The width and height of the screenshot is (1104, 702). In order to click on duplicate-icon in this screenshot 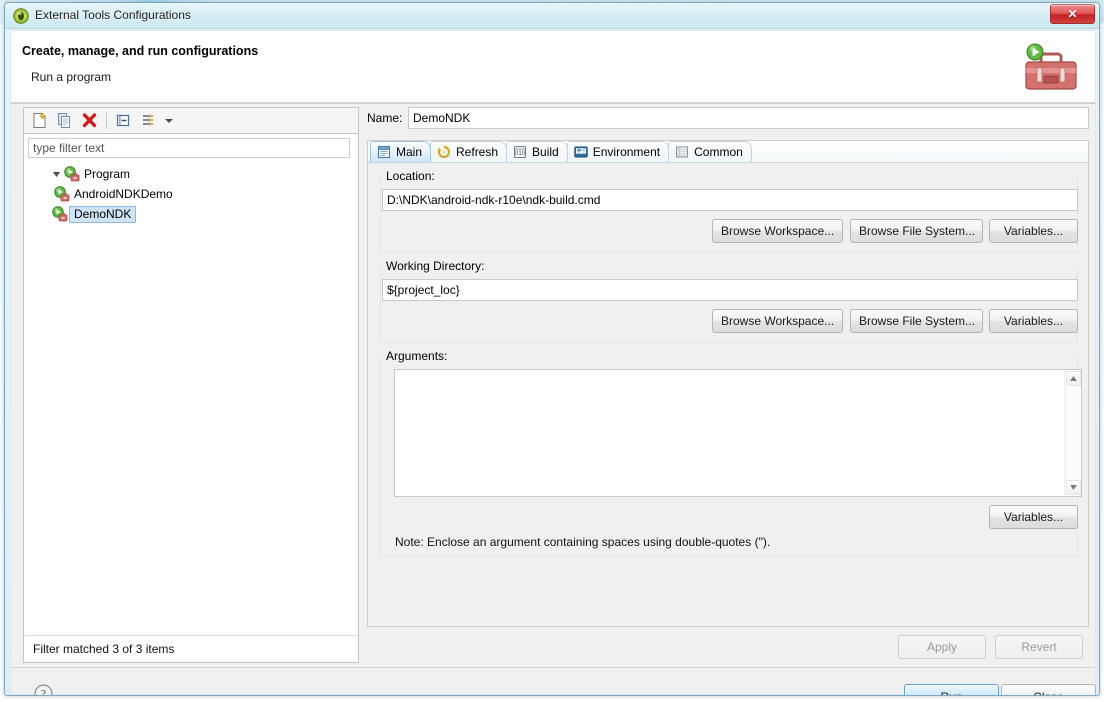, I will do `click(64, 121)`.